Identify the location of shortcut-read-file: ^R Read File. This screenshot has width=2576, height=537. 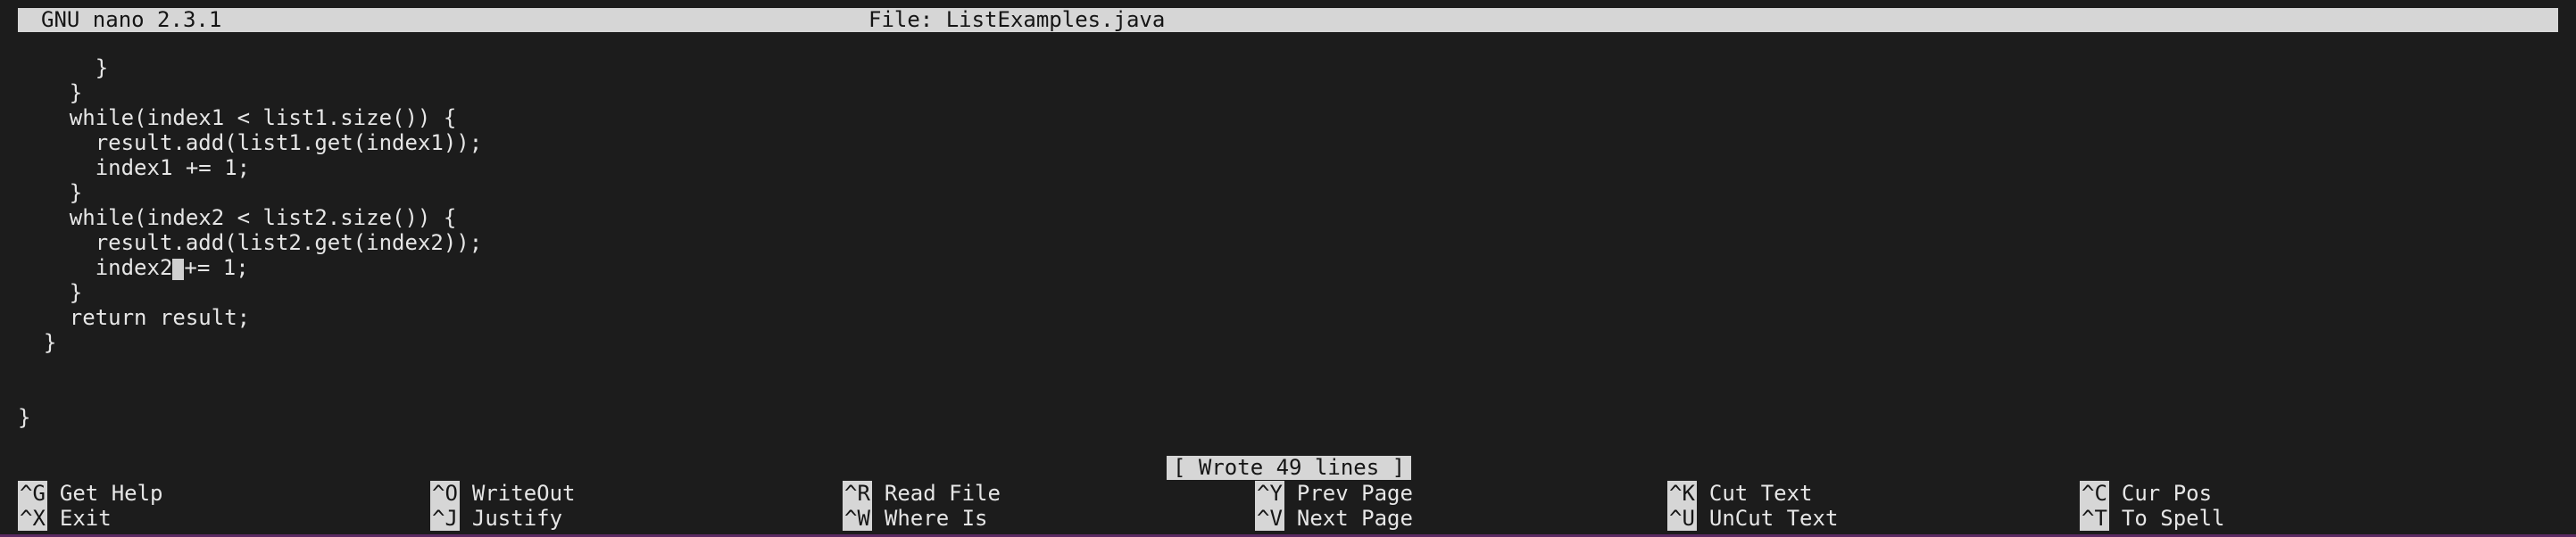
(922, 494).